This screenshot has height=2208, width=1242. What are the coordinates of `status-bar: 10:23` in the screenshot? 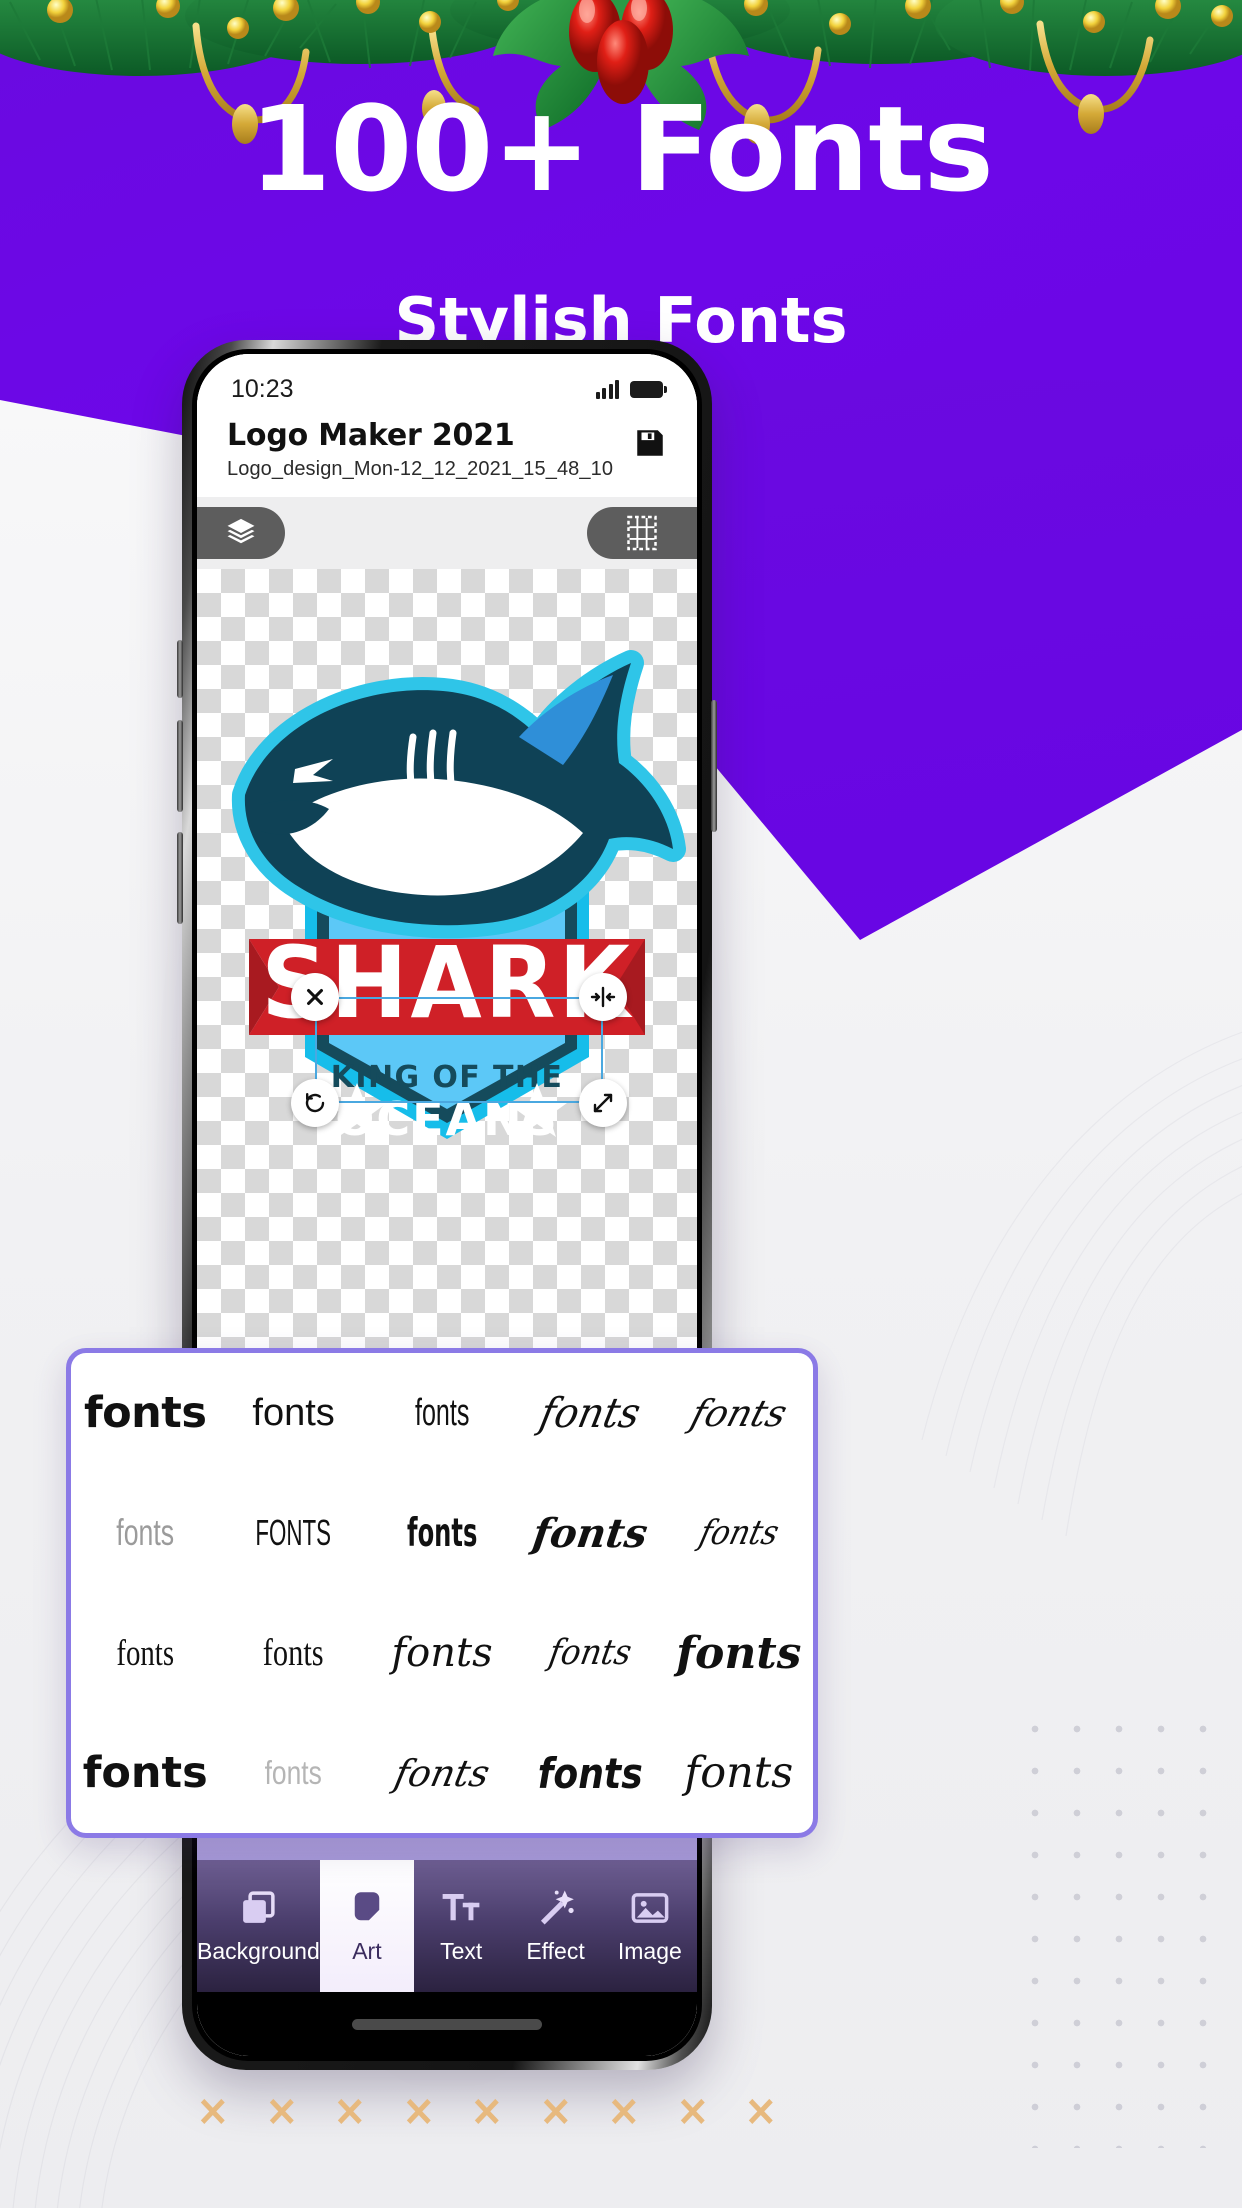 It's located at (447, 383).